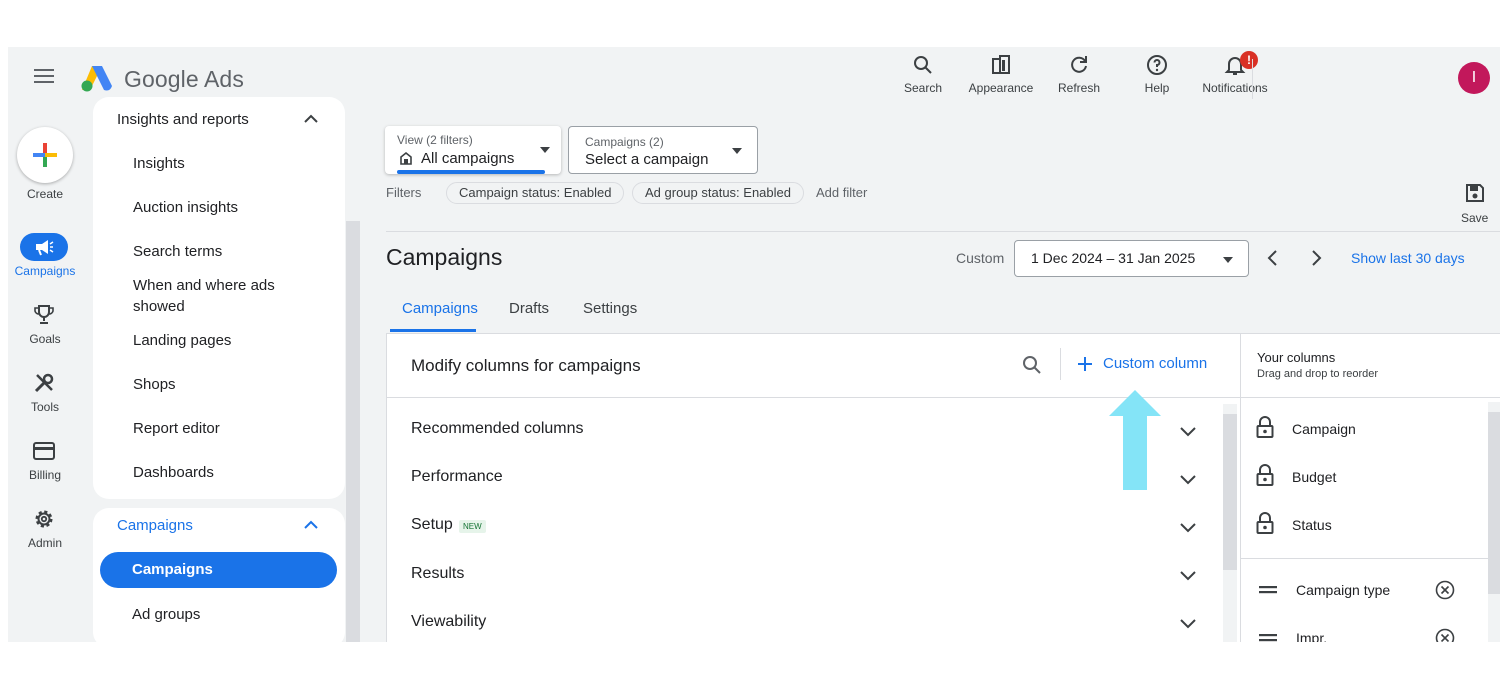 This screenshot has width=1500, height=682. What do you see at coordinates (1316, 258) in the screenshot?
I see `chevron-right-icon` at bounding box center [1316, 258].